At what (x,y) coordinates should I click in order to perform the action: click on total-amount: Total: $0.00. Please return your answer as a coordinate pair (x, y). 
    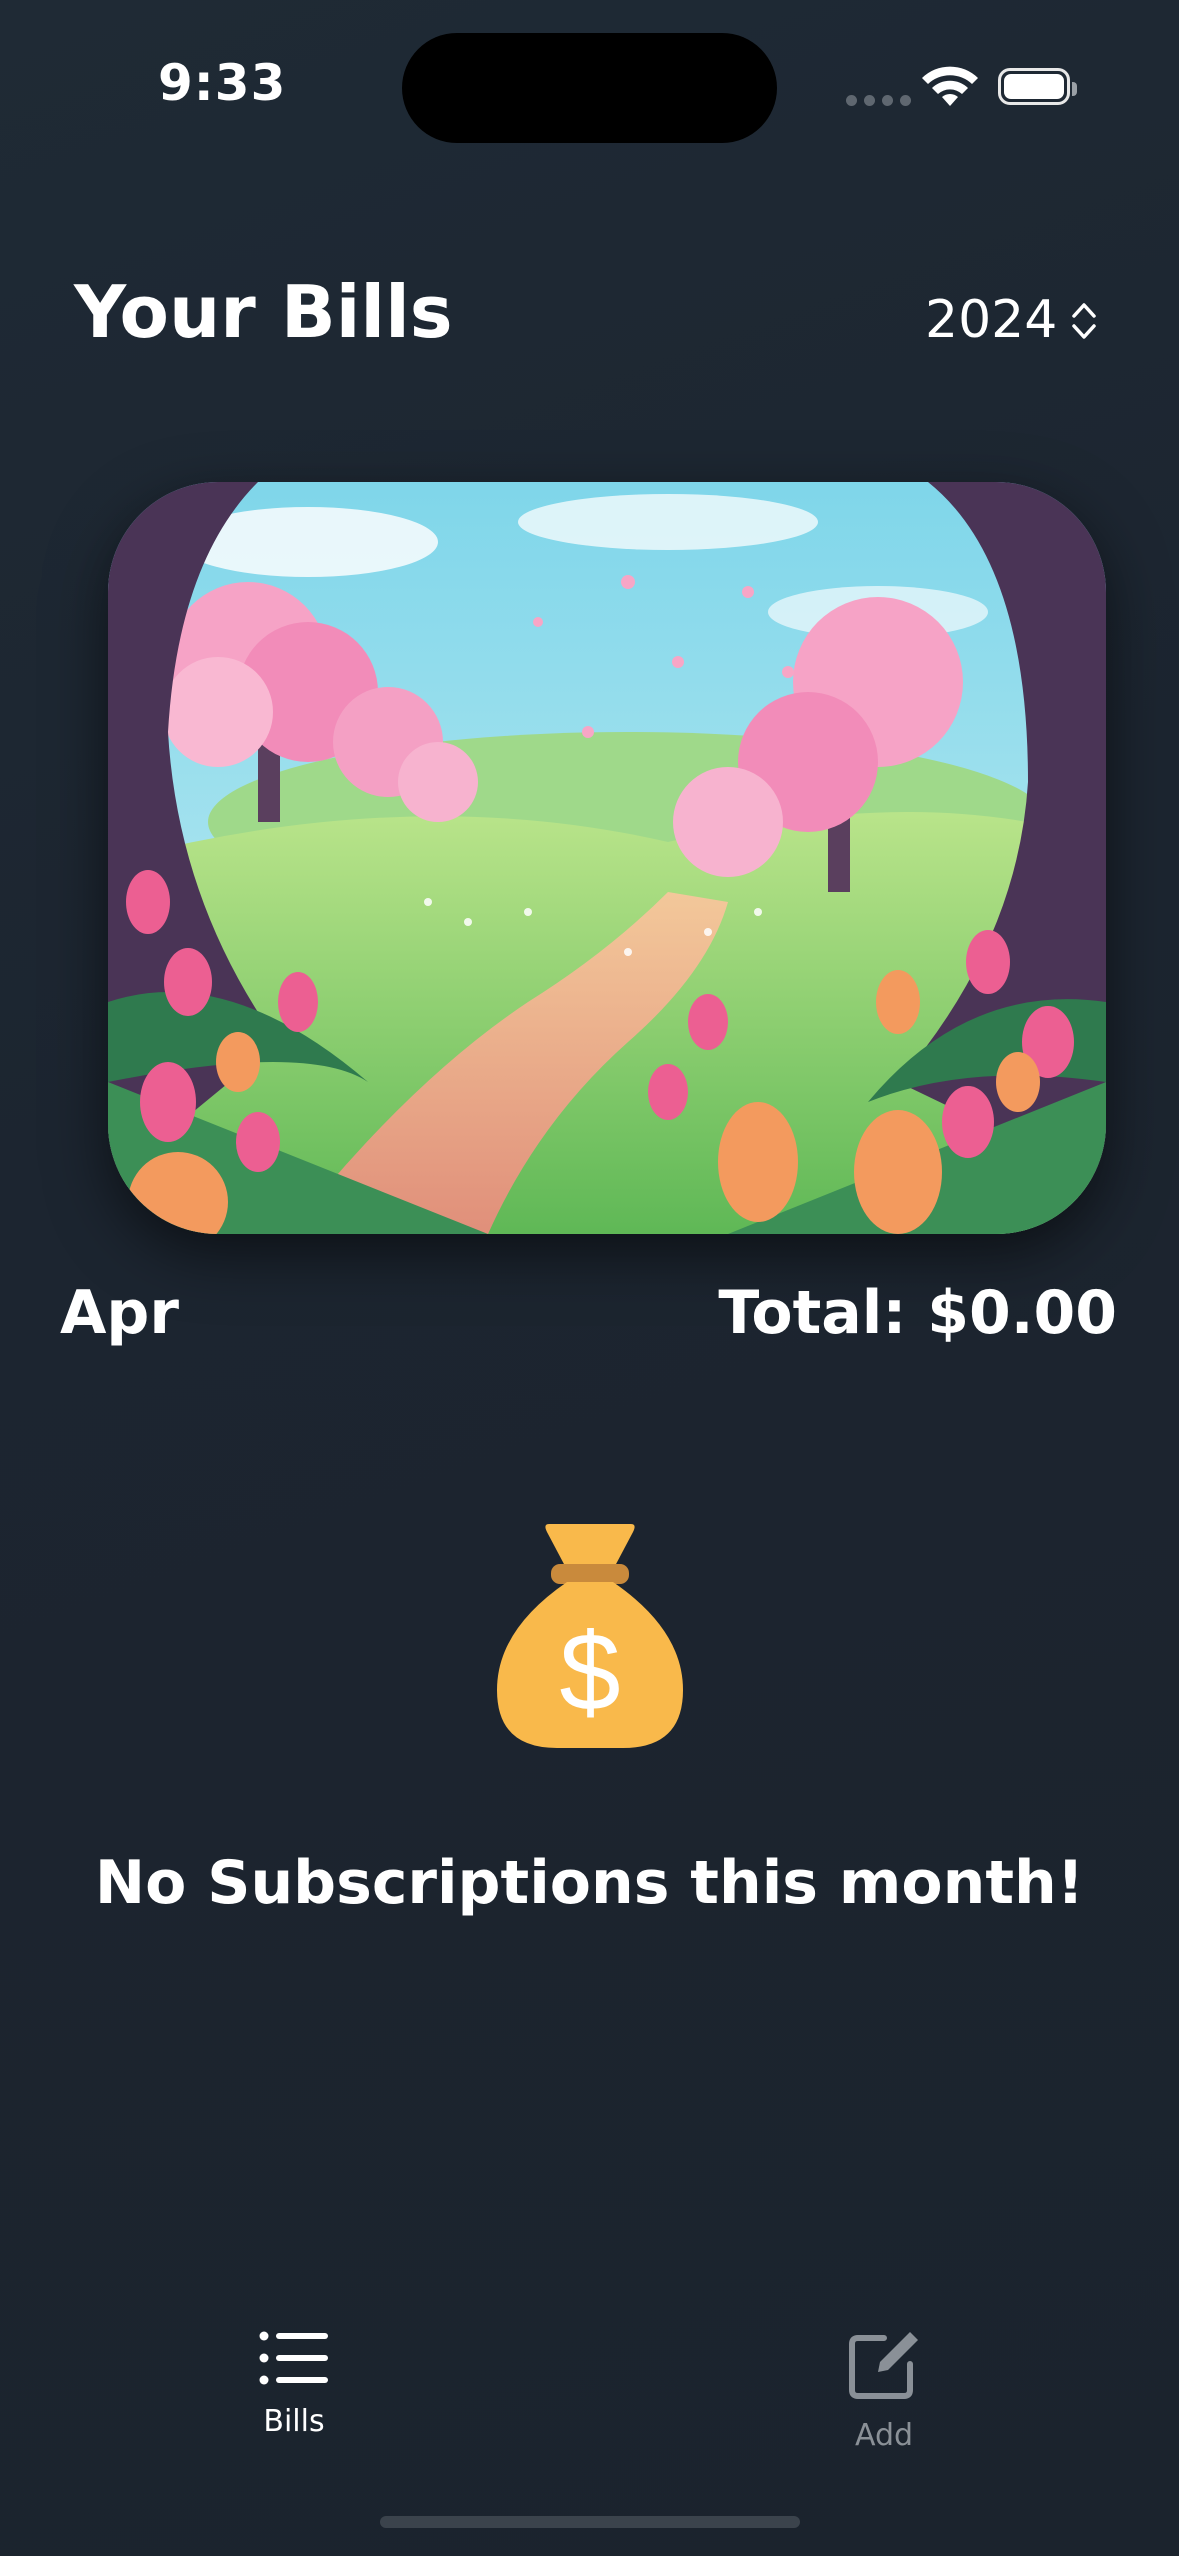
    Looking at the image, I should click on (917, 1313).